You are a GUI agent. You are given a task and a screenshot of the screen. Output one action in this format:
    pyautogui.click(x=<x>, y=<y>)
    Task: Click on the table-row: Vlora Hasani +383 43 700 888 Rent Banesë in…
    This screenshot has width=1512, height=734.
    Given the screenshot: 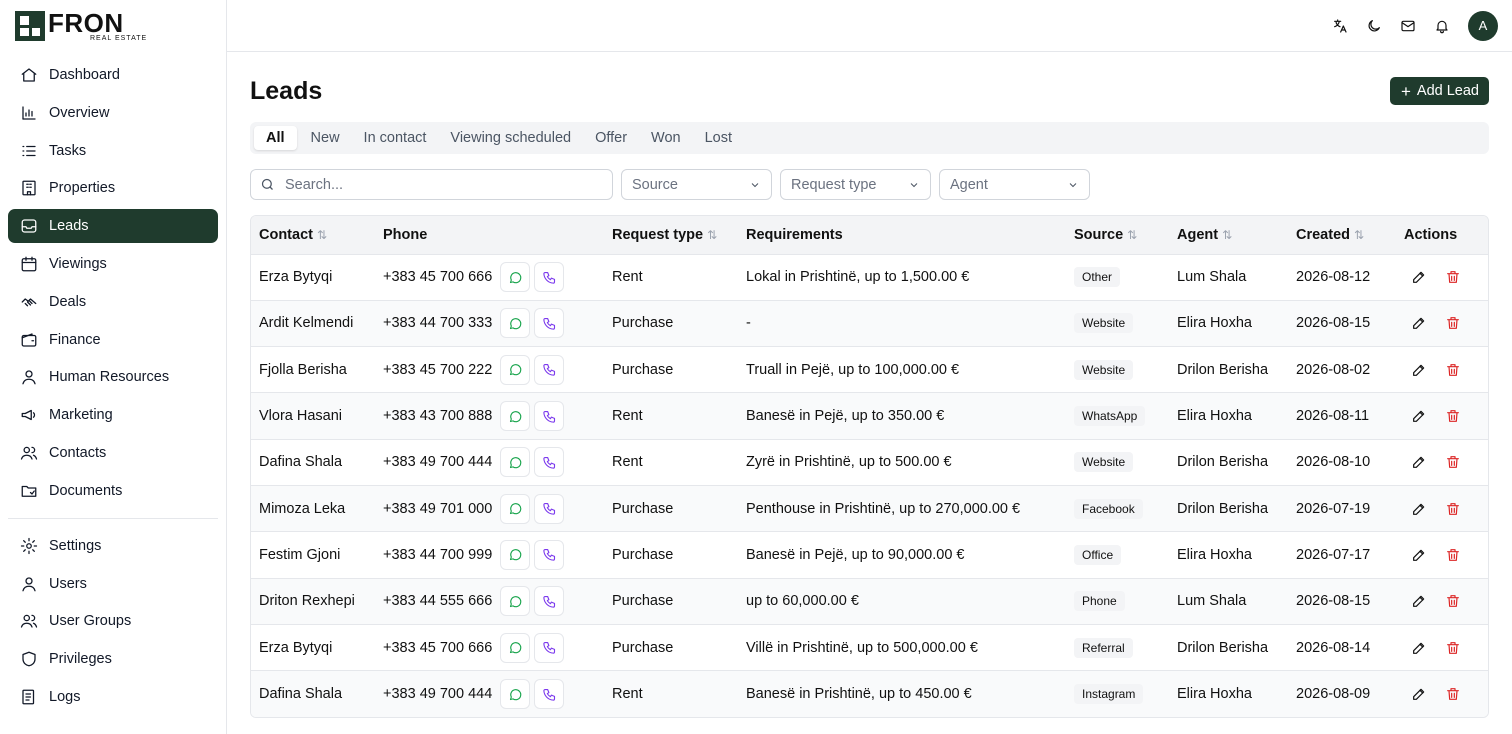 What is the action you would take?
    pyautogui.click(x=869, y=416)
    